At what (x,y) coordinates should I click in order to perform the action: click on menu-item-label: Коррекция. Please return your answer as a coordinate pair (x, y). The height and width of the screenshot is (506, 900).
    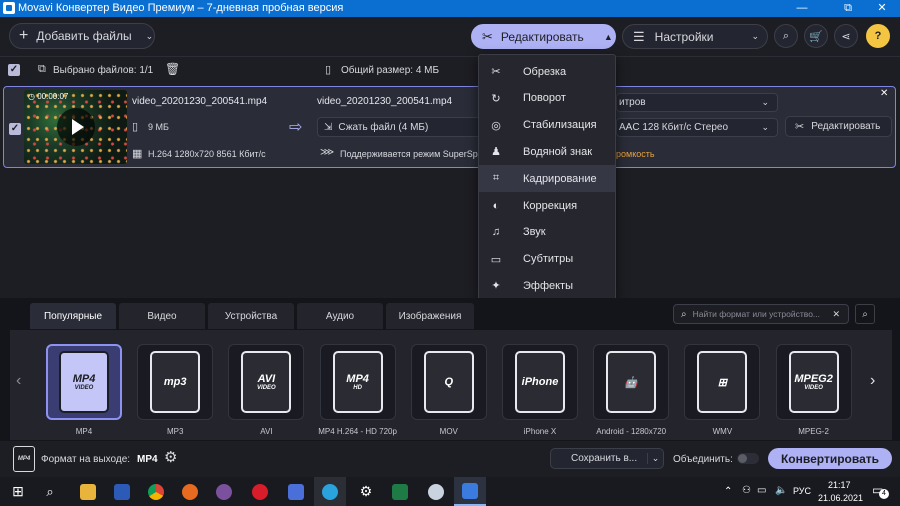
    Looking at the image, I should click on (550, 205).